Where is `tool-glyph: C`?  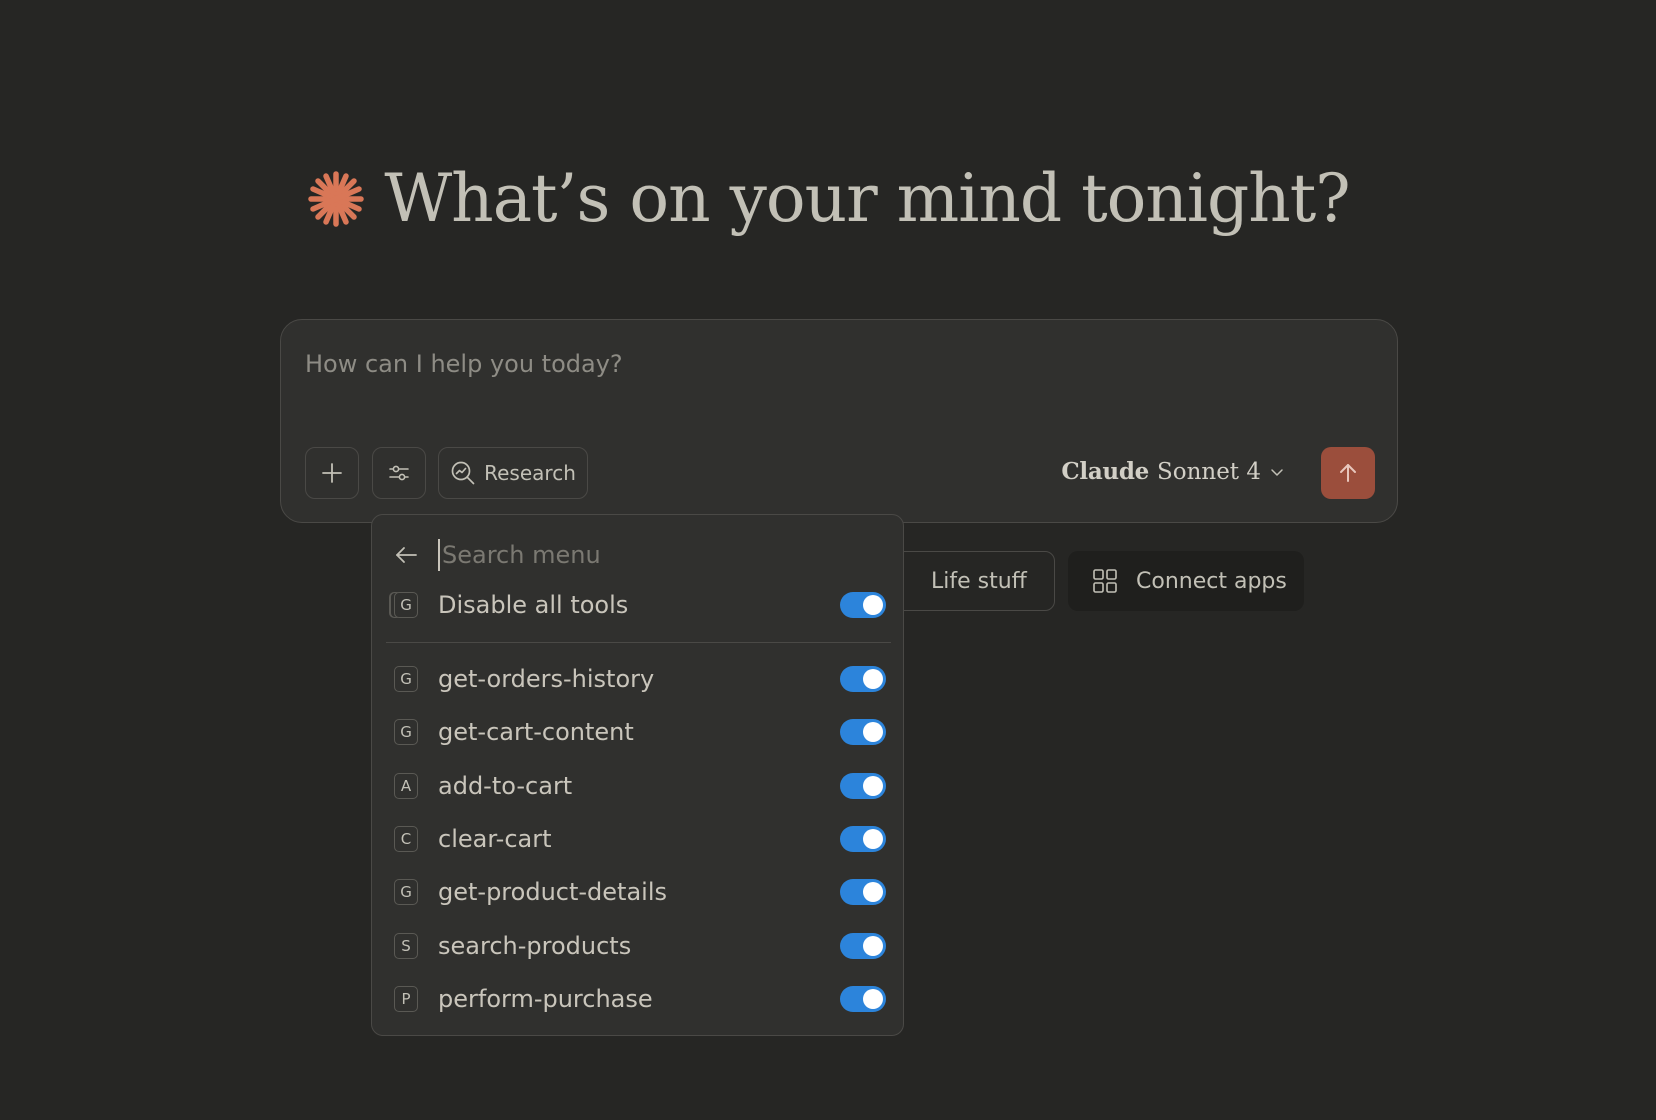 tool-glyph: C is located at coordinates (406, 839).